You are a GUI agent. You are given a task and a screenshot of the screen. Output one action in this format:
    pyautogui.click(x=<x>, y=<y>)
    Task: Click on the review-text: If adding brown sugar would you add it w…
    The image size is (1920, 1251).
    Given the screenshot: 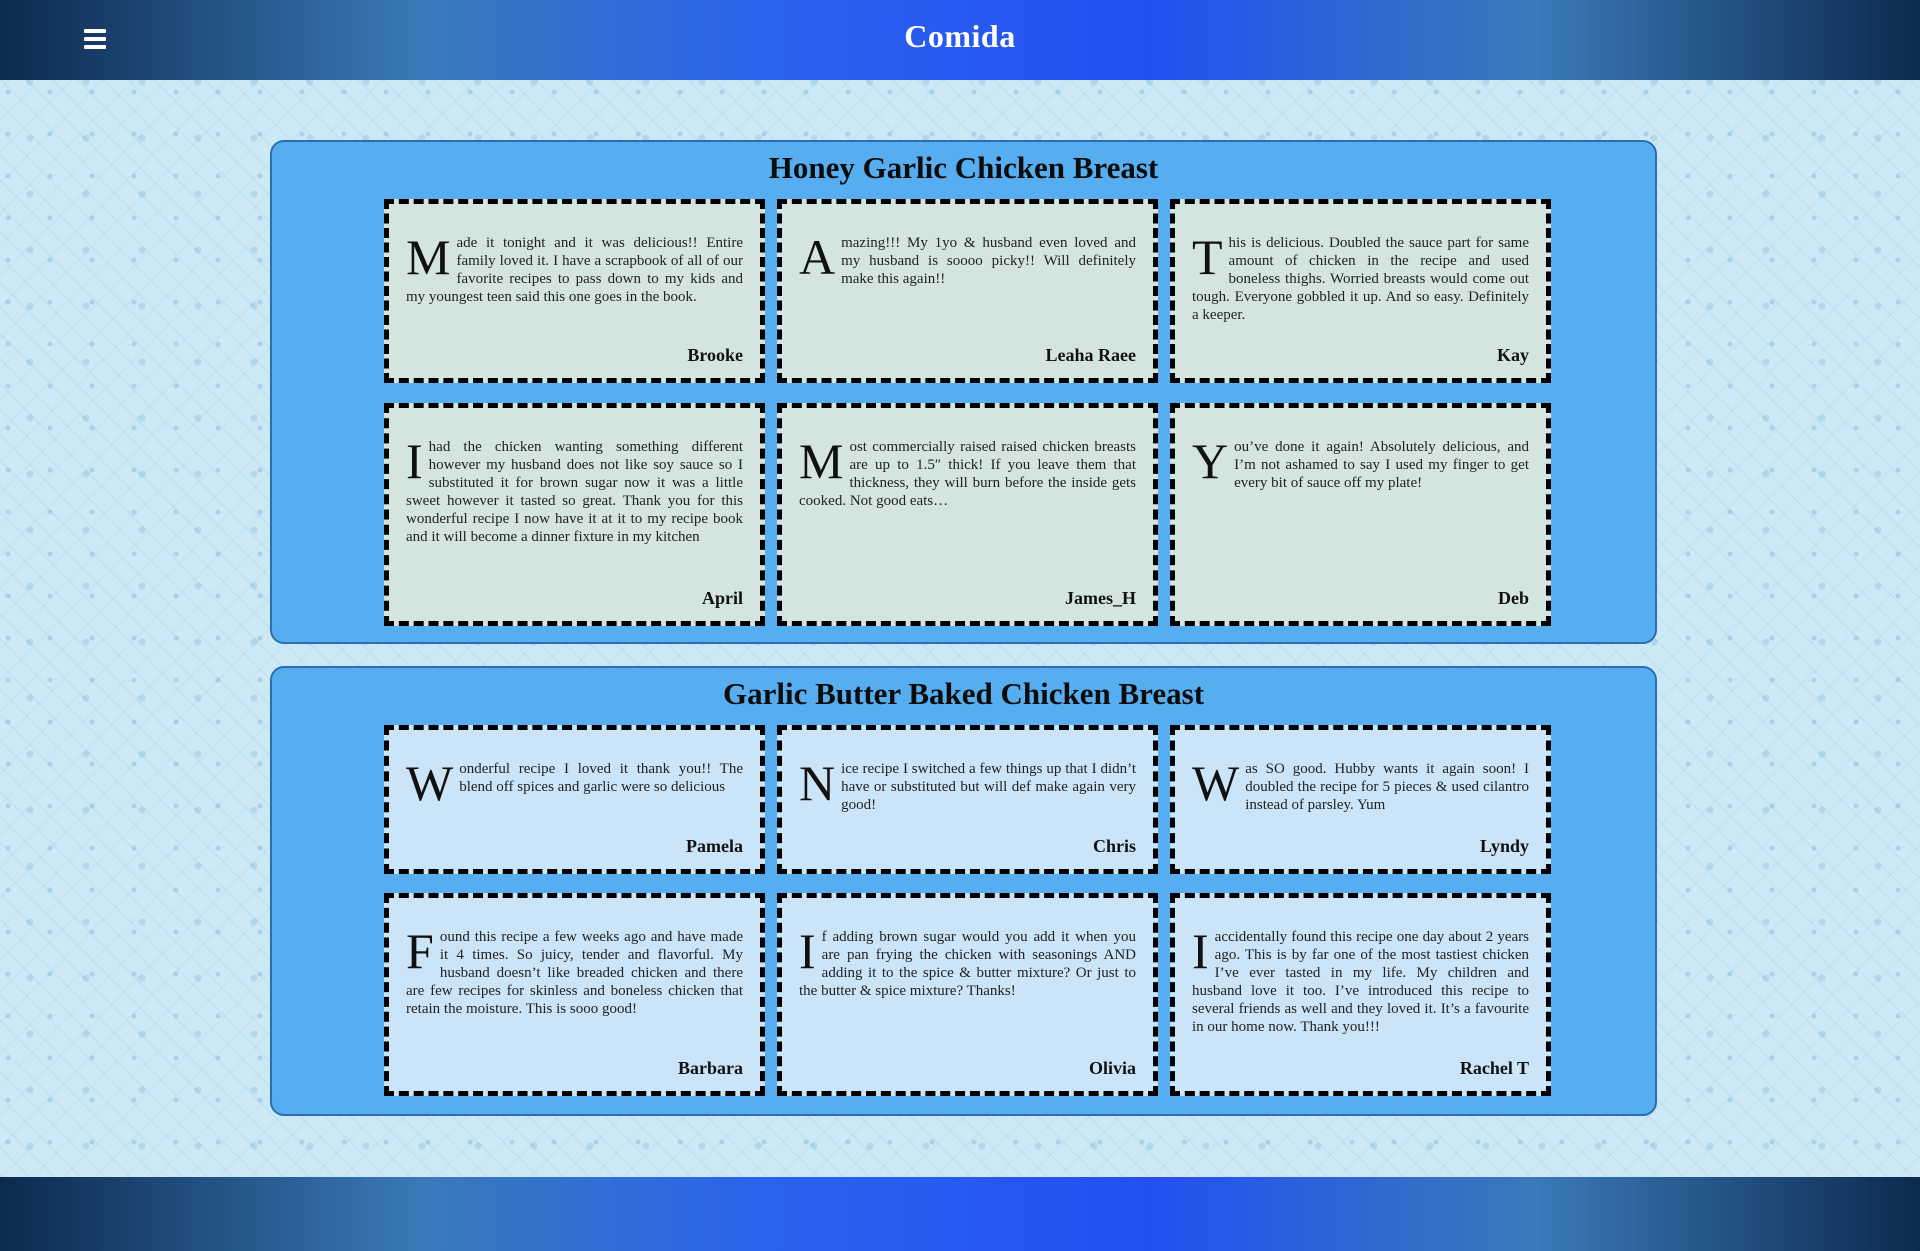 What is the action you would take?
    pyautogui.click(x=967, y=961)
    